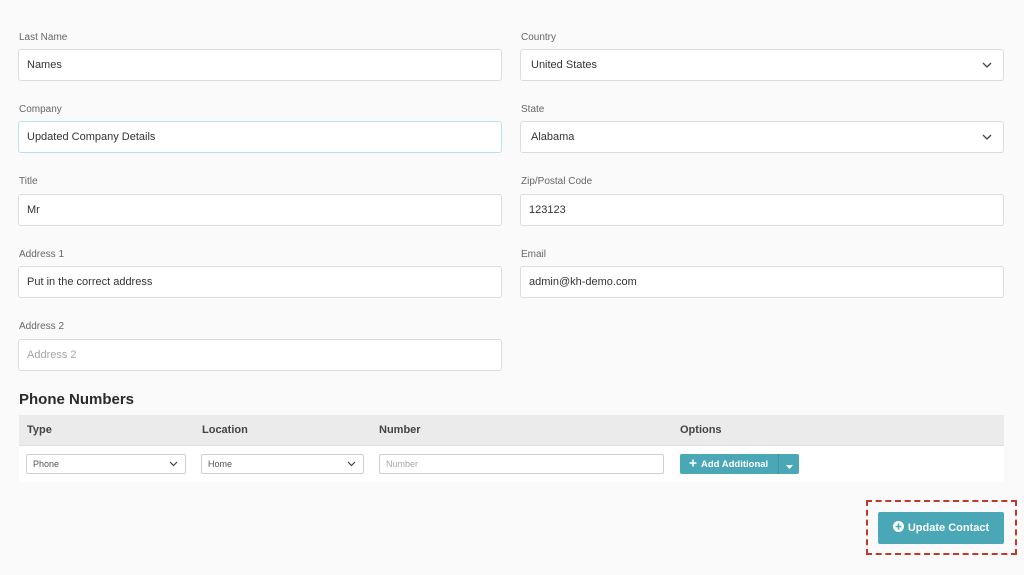  I want to click on zip-label: Zip/Postal Code, so click(557, 181).